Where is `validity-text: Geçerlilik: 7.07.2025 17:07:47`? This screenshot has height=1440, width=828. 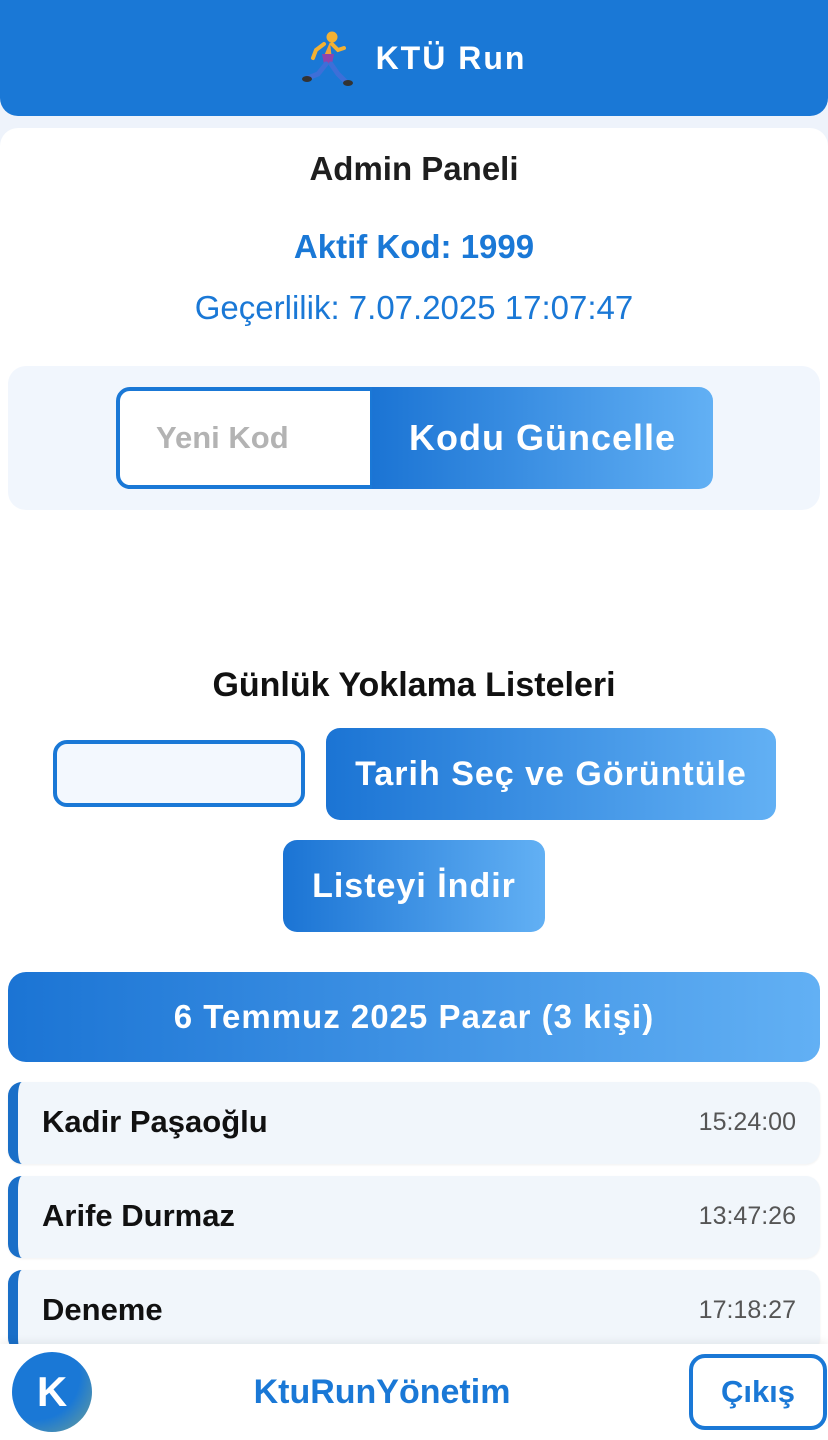
validity-text: Geçerlilik: 7.07.2025 17:07:47 is located at coordinates (414, 307).